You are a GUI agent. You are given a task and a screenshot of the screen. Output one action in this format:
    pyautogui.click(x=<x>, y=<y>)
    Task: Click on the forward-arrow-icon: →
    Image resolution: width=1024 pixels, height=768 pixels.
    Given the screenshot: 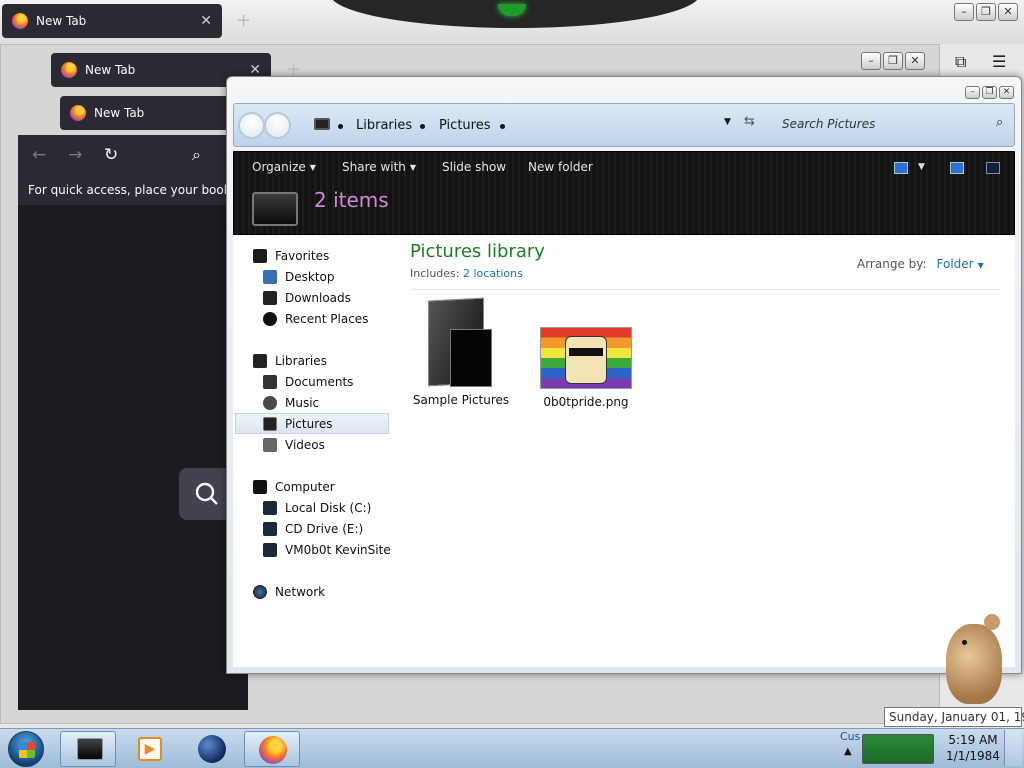 What is the action you would take?
    pyautogui.click(x=75, y=155)
    